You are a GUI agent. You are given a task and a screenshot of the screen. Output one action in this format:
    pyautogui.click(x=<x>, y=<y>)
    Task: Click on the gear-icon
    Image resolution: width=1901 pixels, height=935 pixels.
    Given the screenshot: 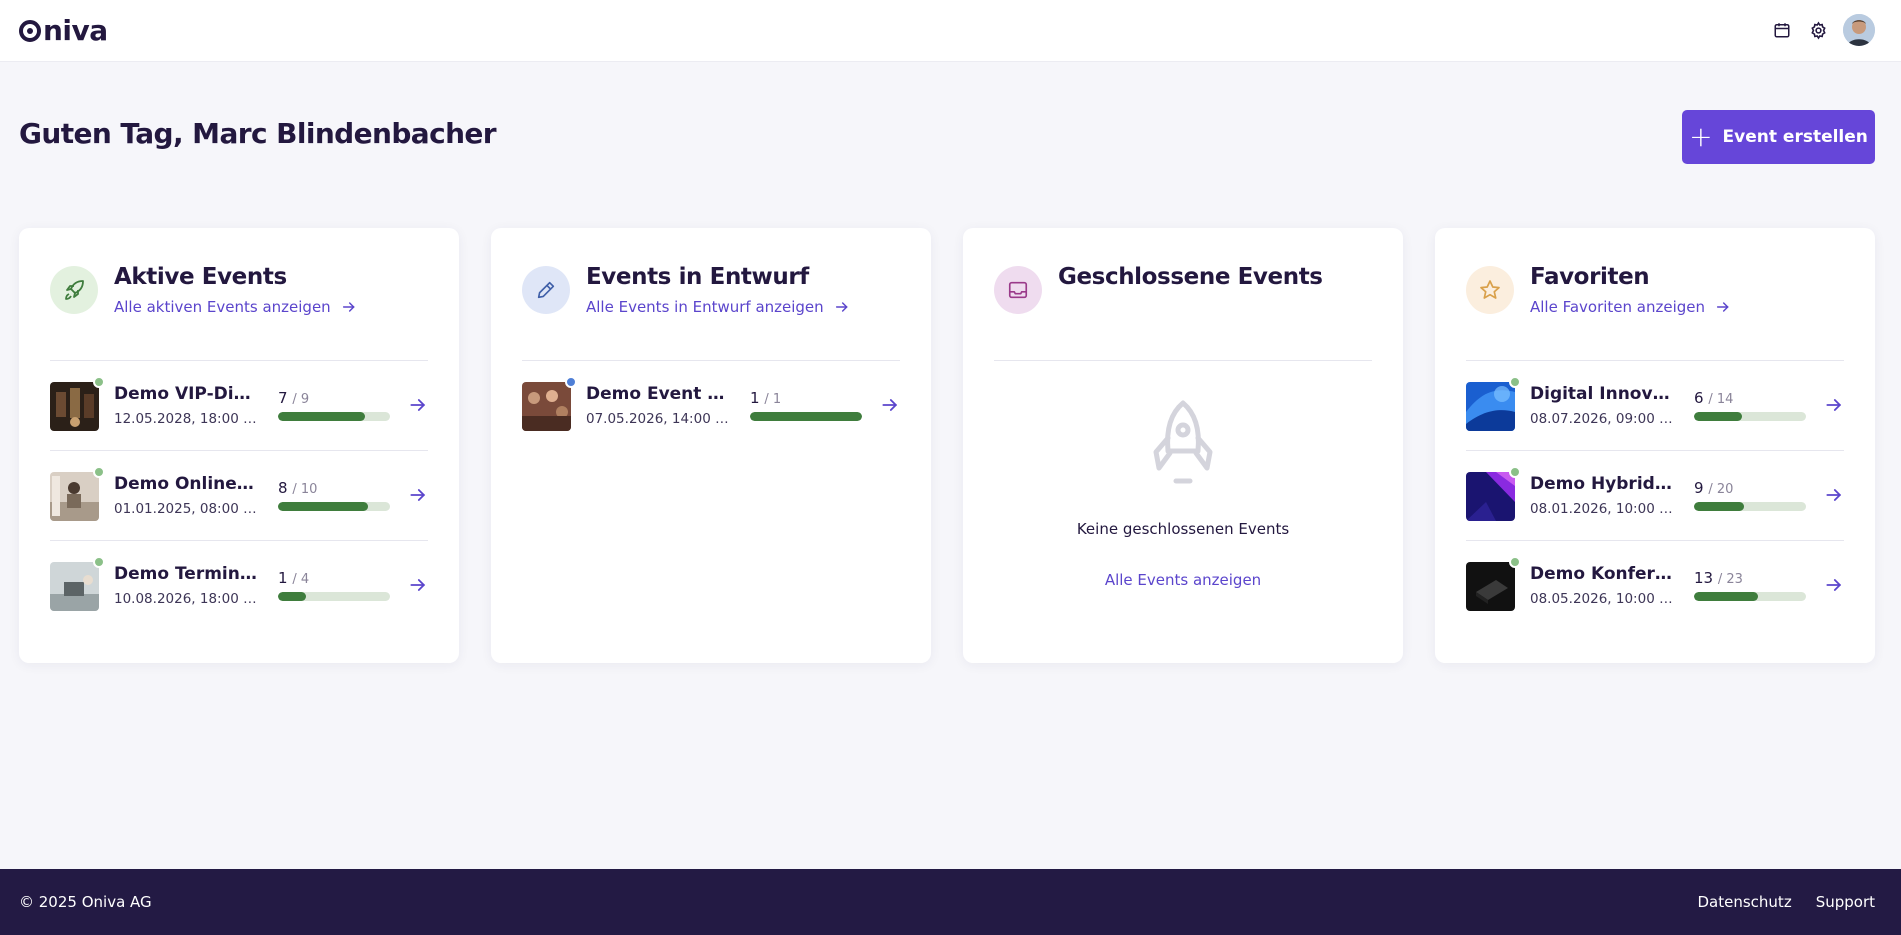 What is the action you would take?
    pyautogui.click(x=1818, y=30)
    